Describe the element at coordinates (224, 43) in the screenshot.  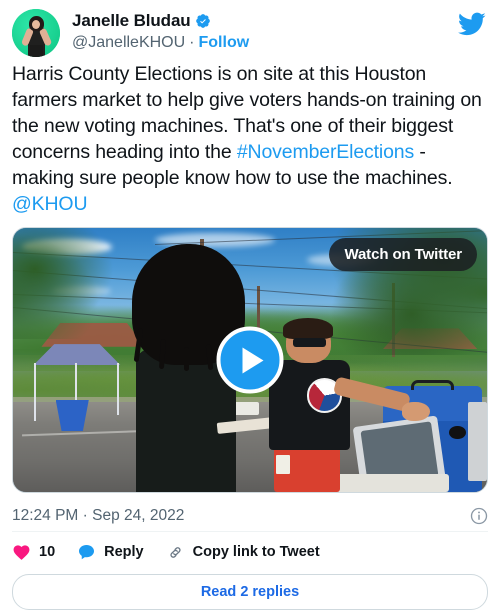
I see `follow-link: Follow` at that location.